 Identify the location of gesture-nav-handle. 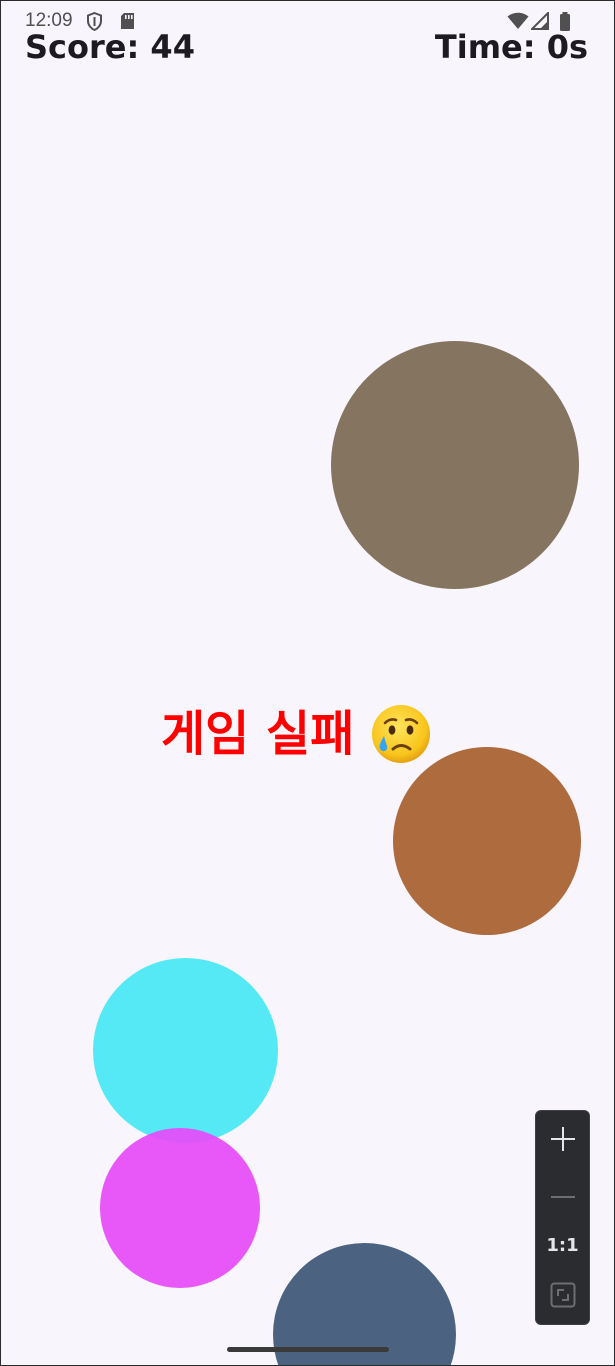
(308, 1349).